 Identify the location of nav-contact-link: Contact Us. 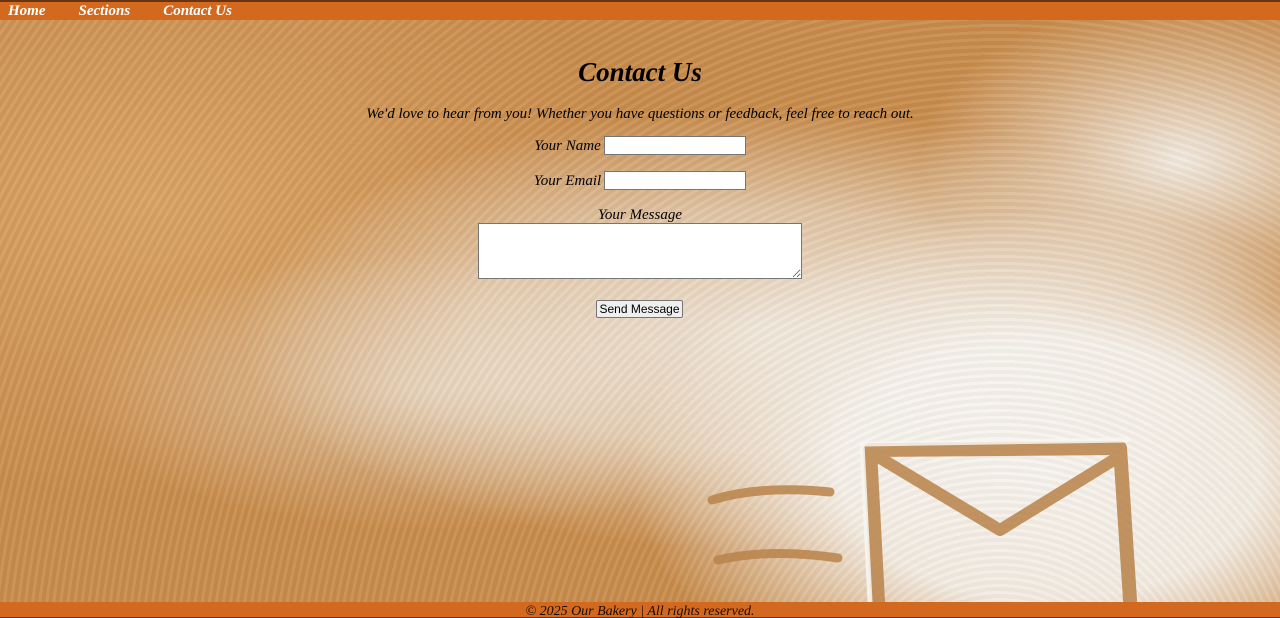
(197, 11).